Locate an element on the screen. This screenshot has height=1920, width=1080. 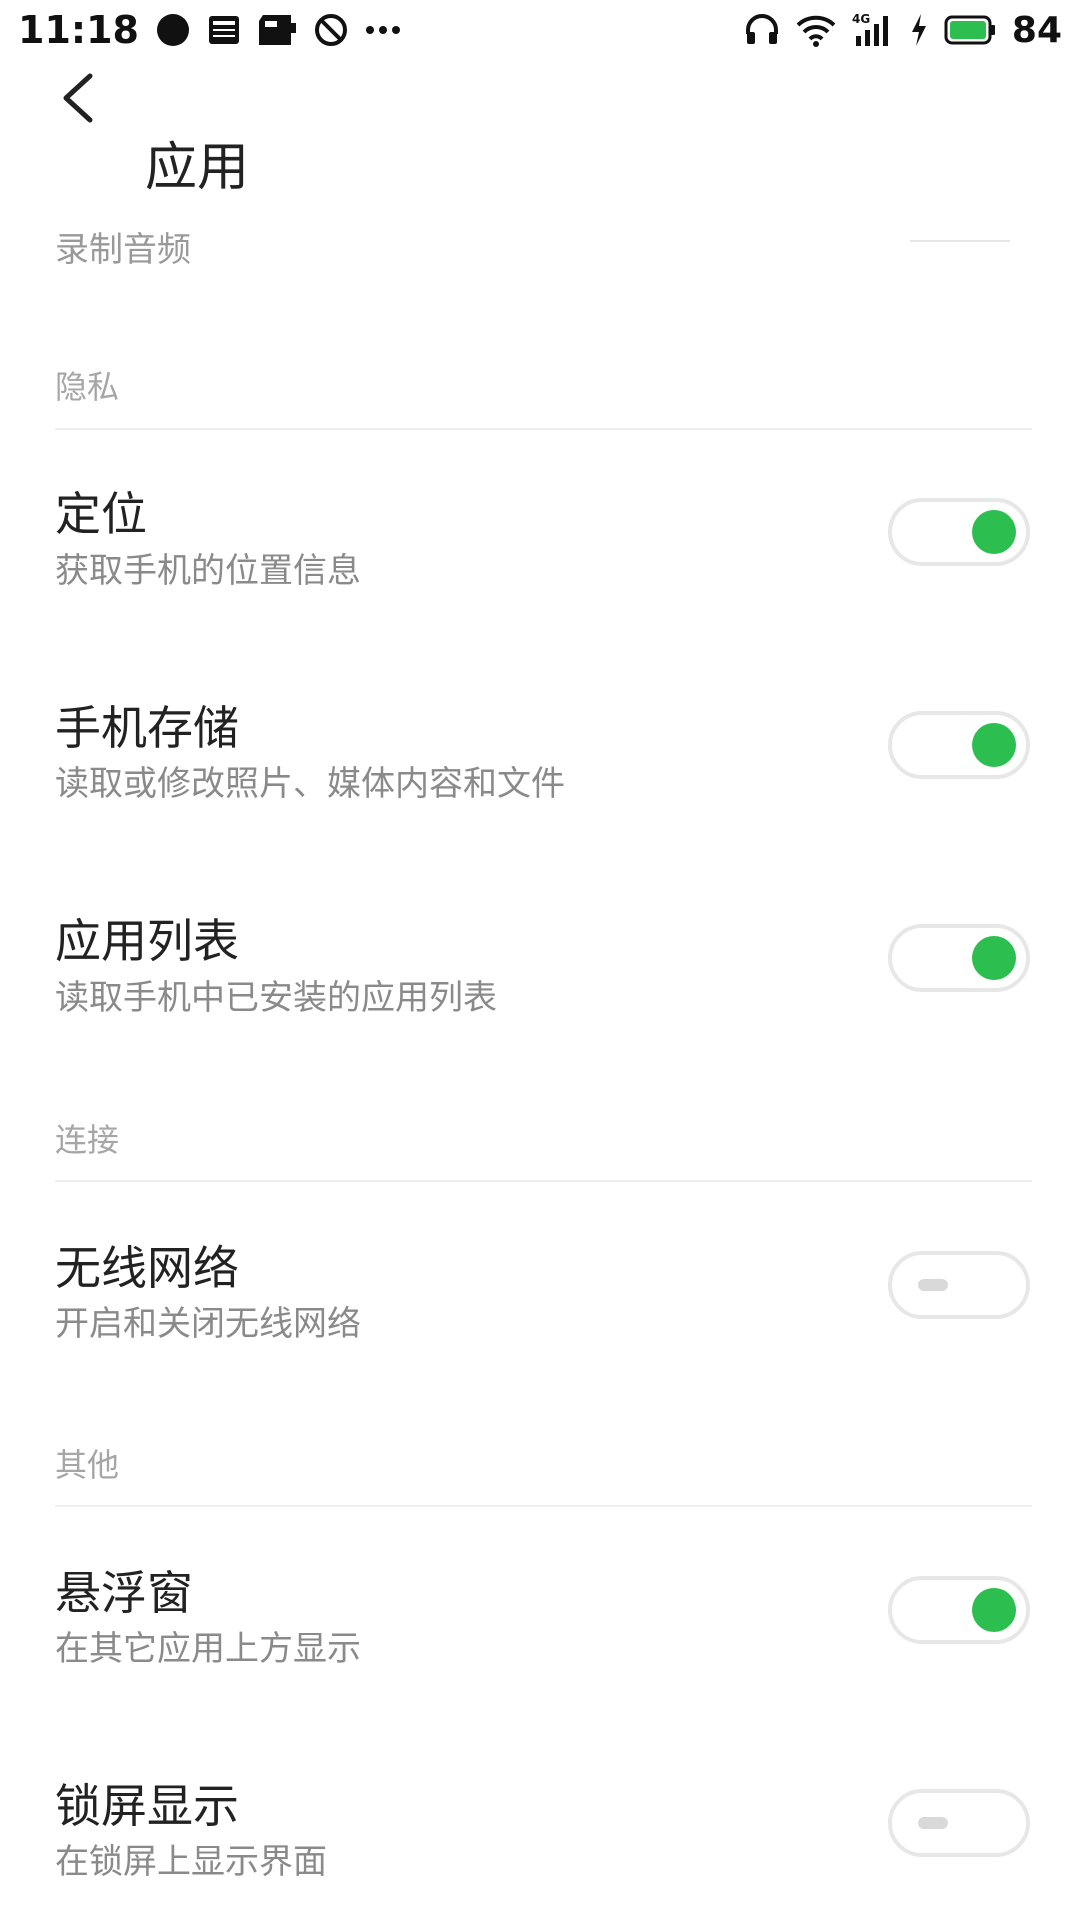
setting-description: 在其它应用上方显示 is located at coordinates (208, 1649).